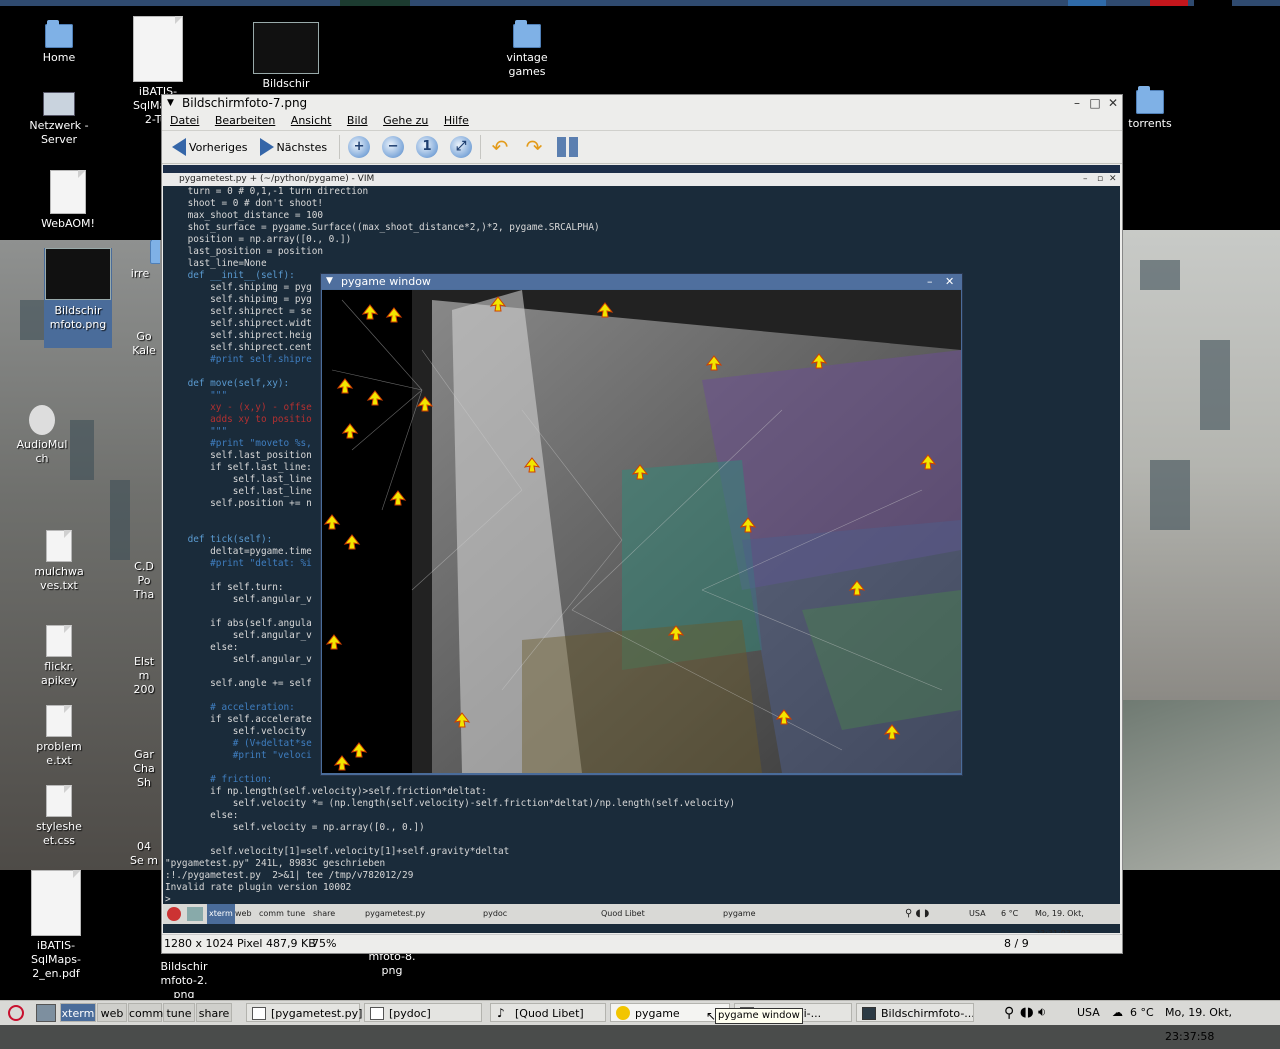 The height and width of the screenshot is (1049, 1280). I want to click on weather-icon: ☁, so click(1117, 1012).